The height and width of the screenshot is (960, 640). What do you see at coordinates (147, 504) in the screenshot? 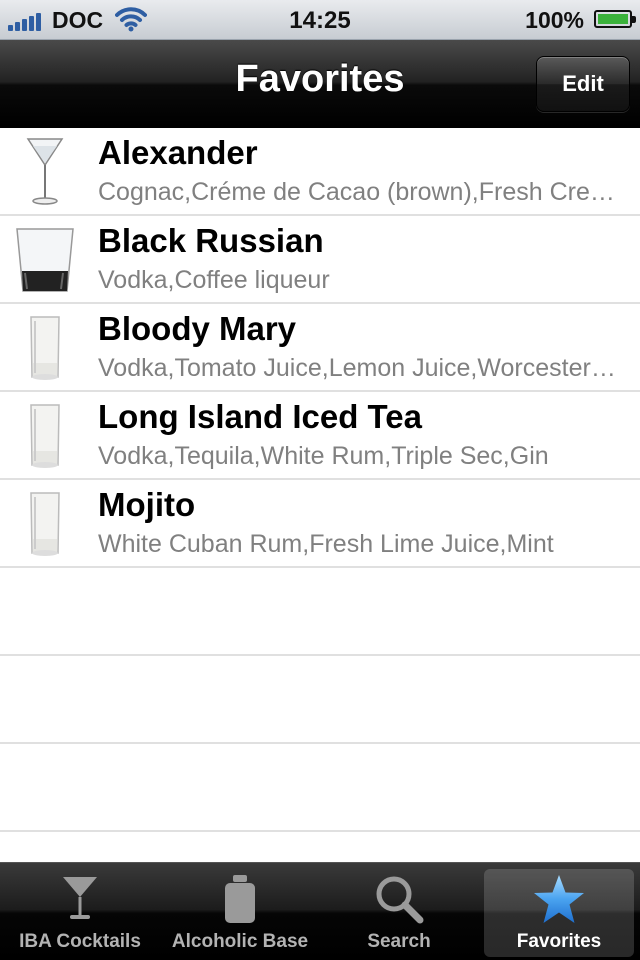
I see `cocktail-name: Mojito` at bounding box center [147, 504].